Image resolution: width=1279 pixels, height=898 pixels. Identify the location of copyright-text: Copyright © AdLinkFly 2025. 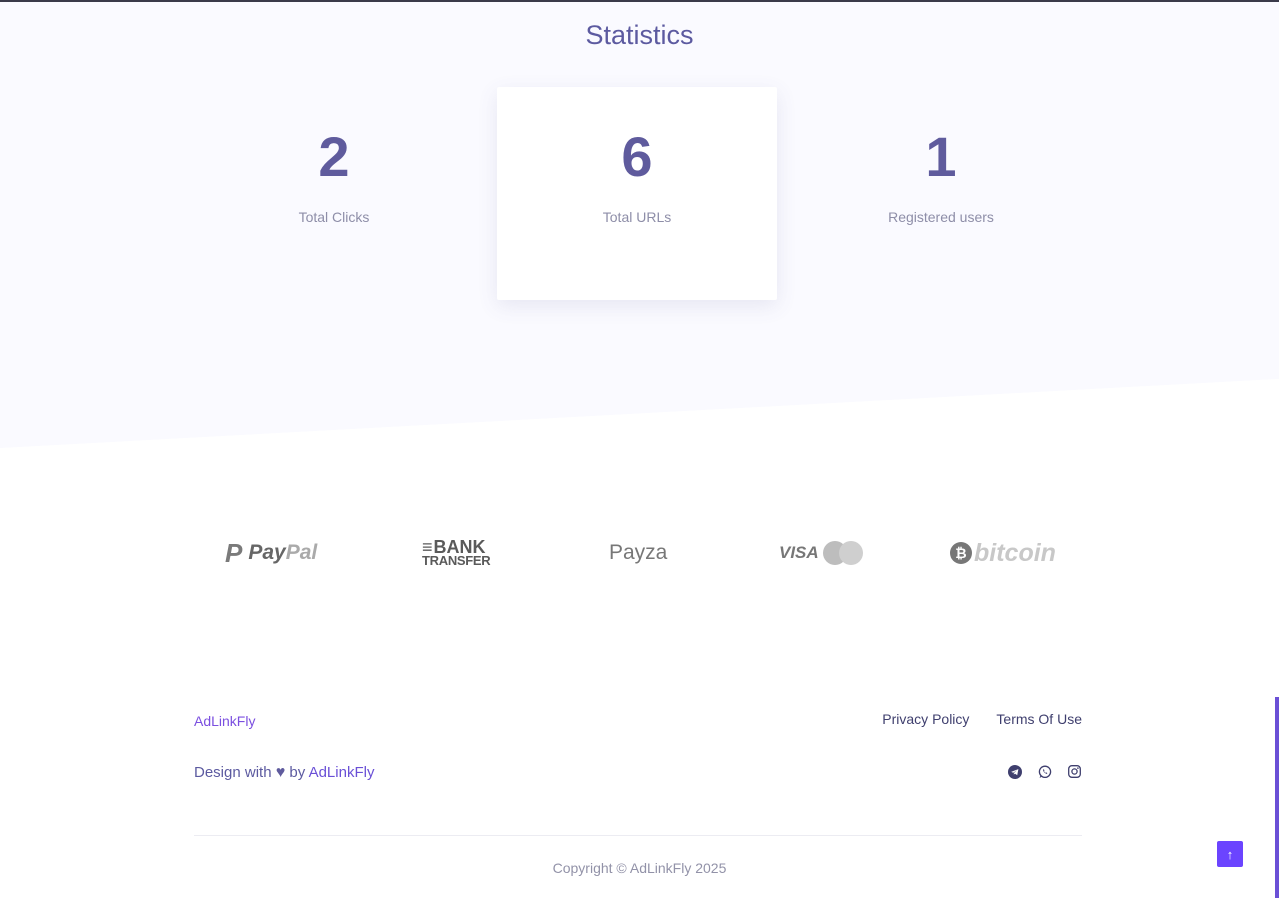
(639, 868).